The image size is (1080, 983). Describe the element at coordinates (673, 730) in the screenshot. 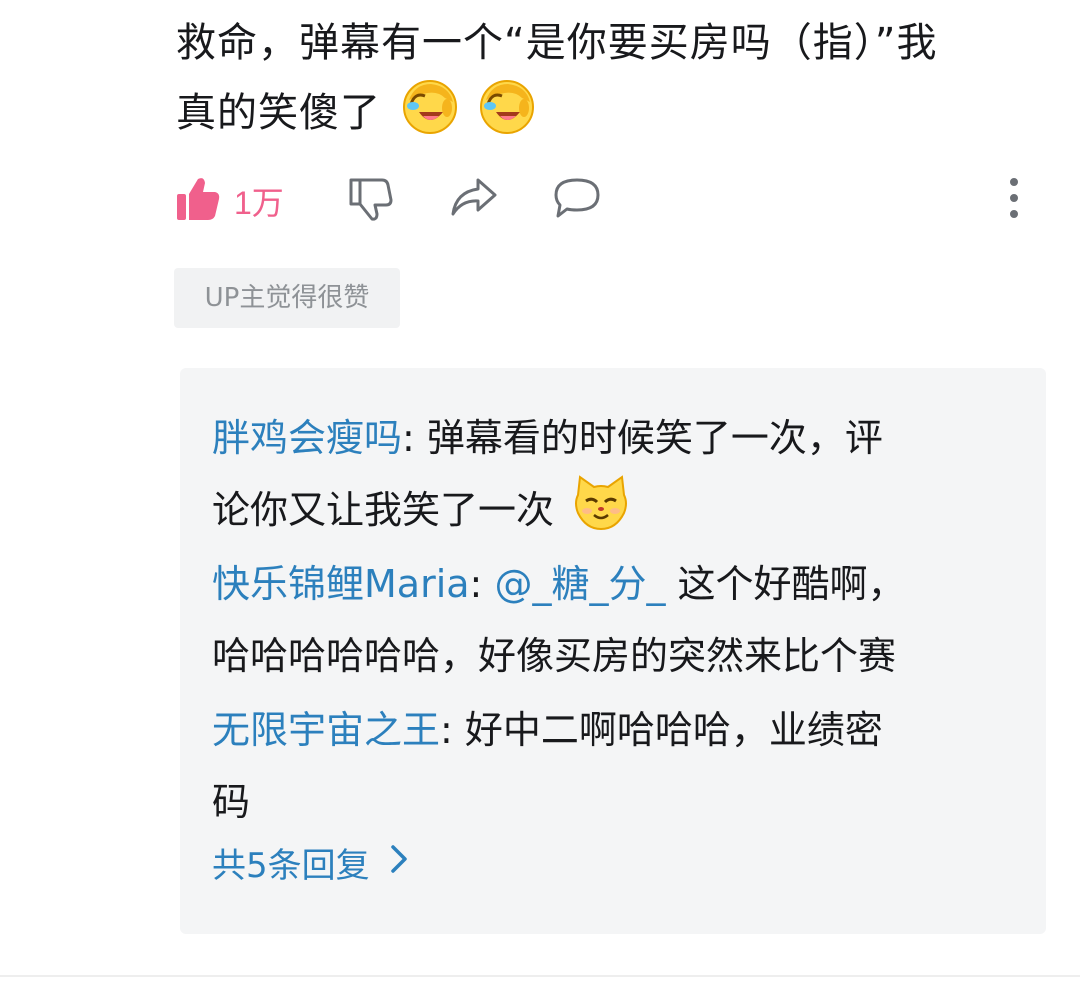

I see `reply-text: 好中二啊哈哈哈，业绩密` at that location.